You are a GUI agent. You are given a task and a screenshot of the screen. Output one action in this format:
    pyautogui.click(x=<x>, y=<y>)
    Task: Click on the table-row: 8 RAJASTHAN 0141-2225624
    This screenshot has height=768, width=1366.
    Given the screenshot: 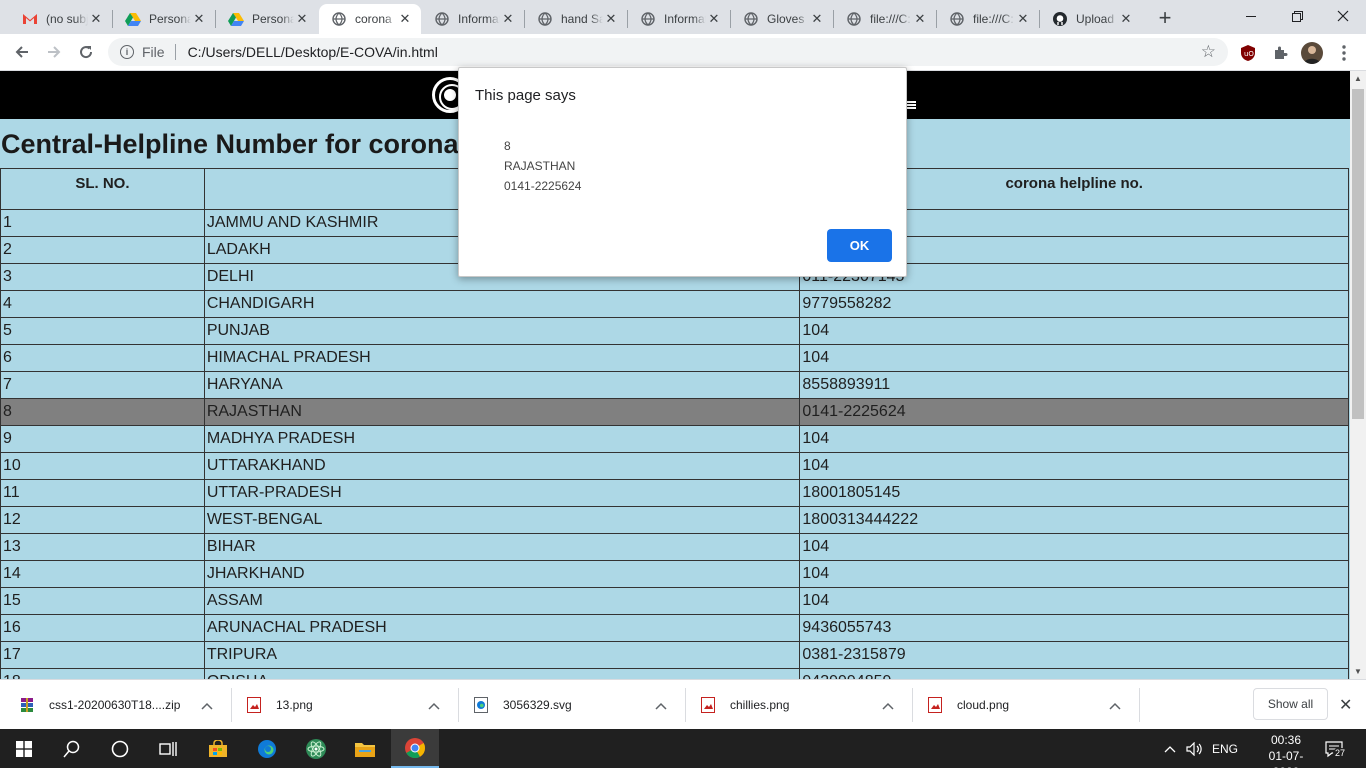 What is the action you would take?
    pyautogui.click(x=674, y=412)
    